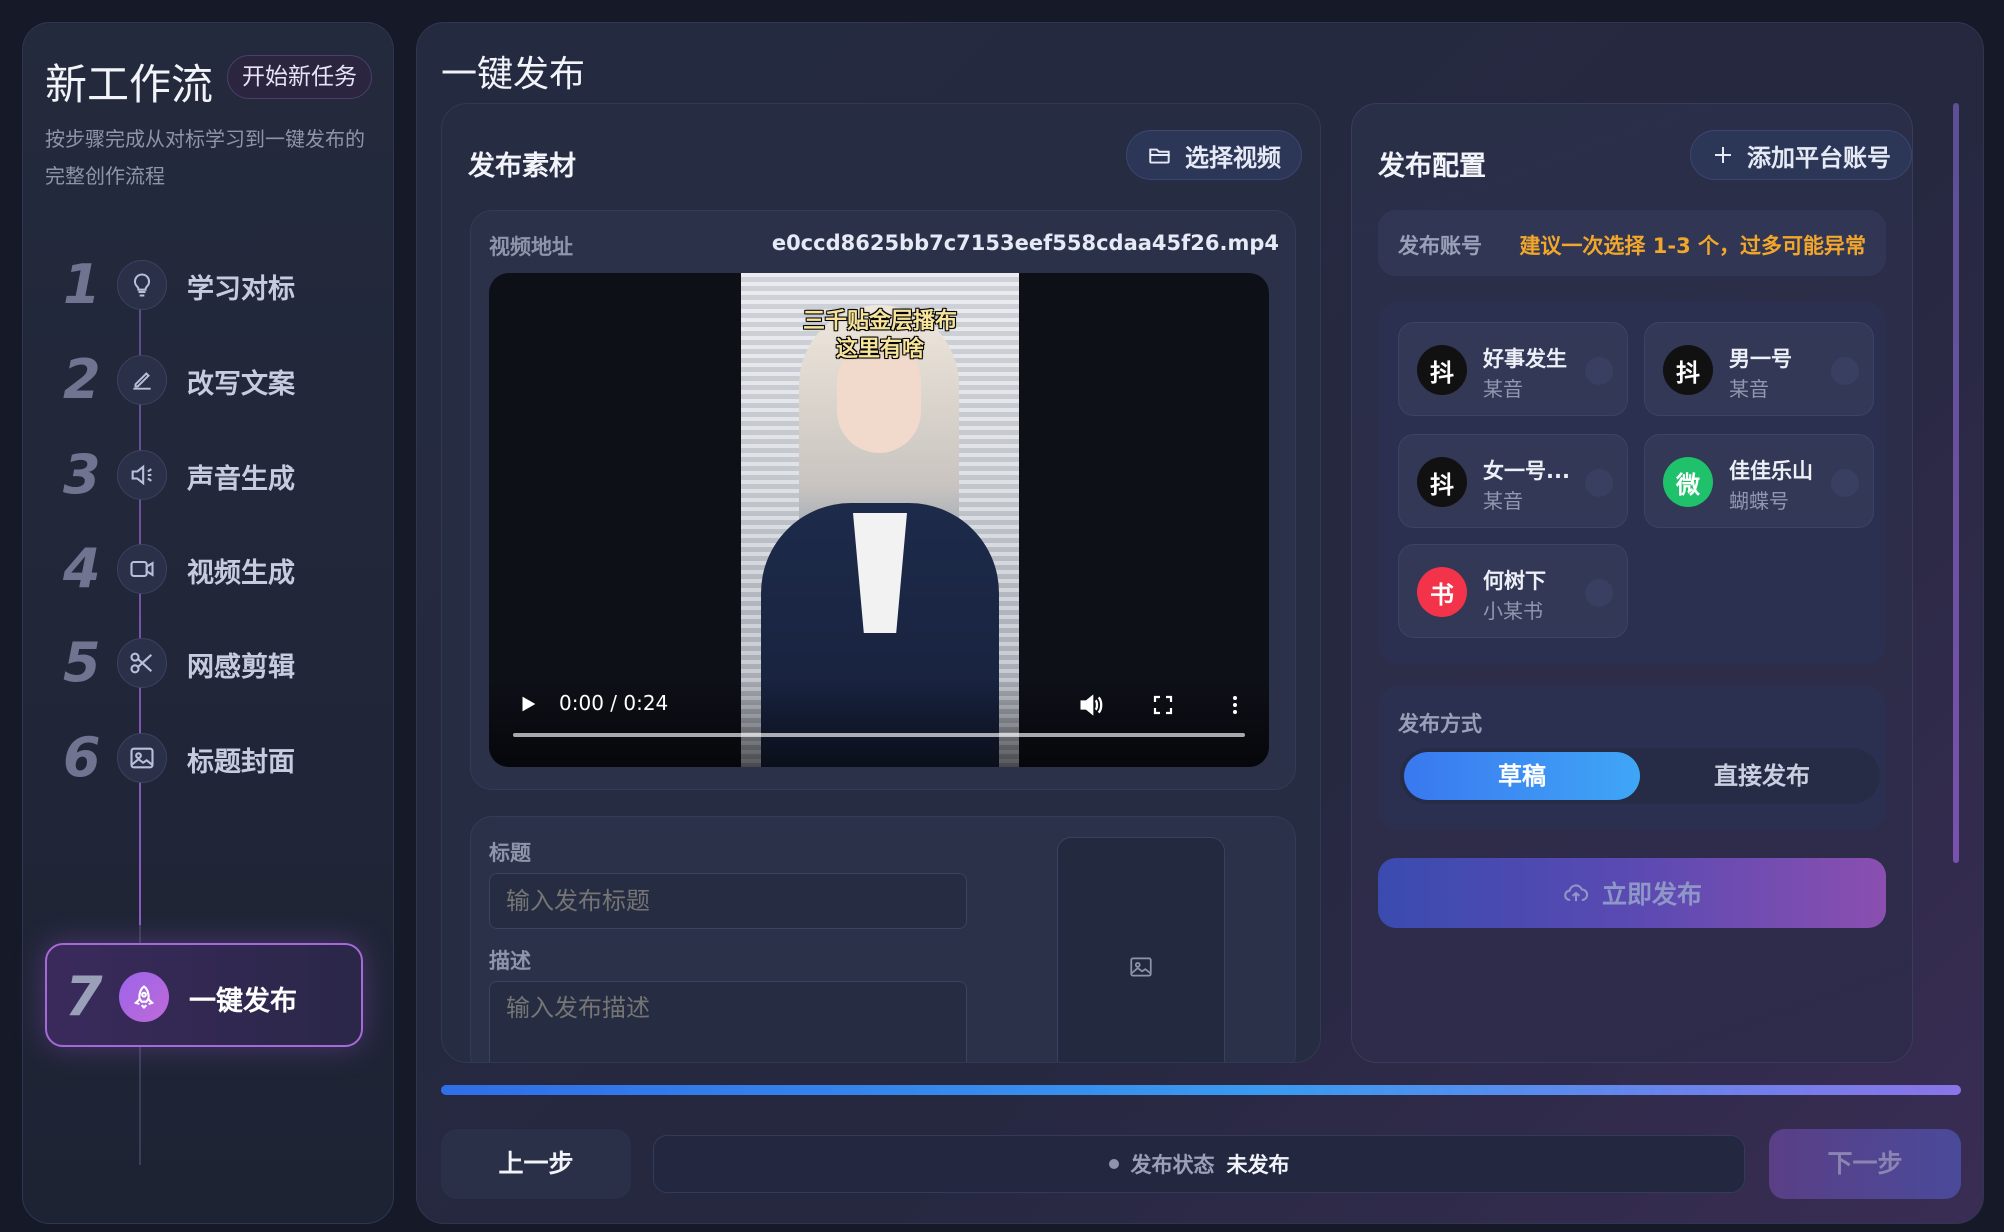  I want to click on step-number: 3, so click(82, 474).